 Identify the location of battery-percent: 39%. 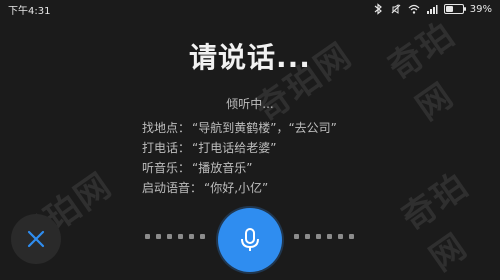
(480, 9).